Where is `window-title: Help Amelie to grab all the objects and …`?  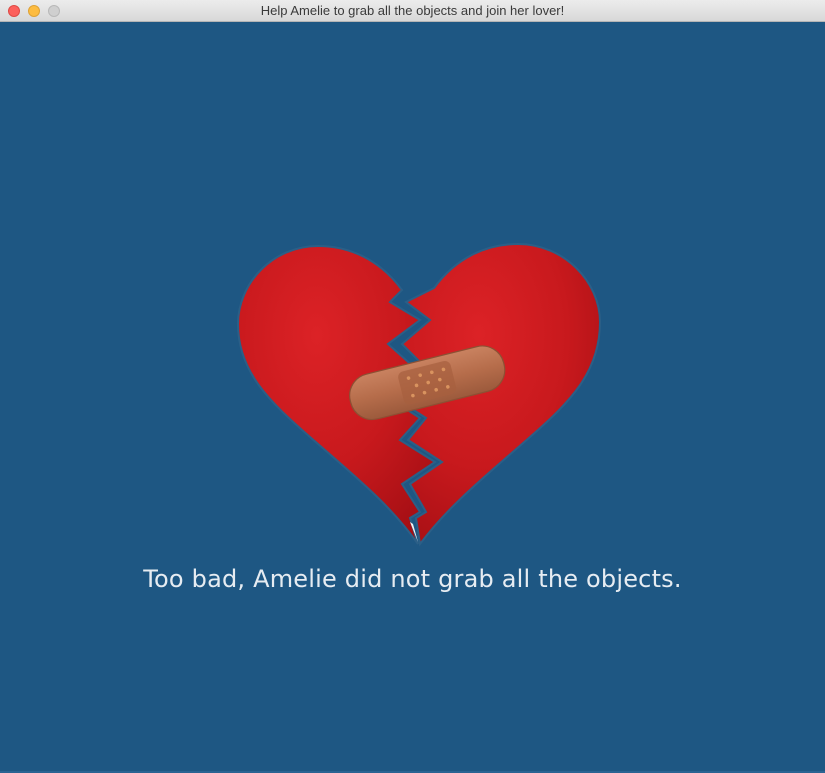 window-title: Help Amelie to grab all the objects and … is located at coordinates (412, 10).